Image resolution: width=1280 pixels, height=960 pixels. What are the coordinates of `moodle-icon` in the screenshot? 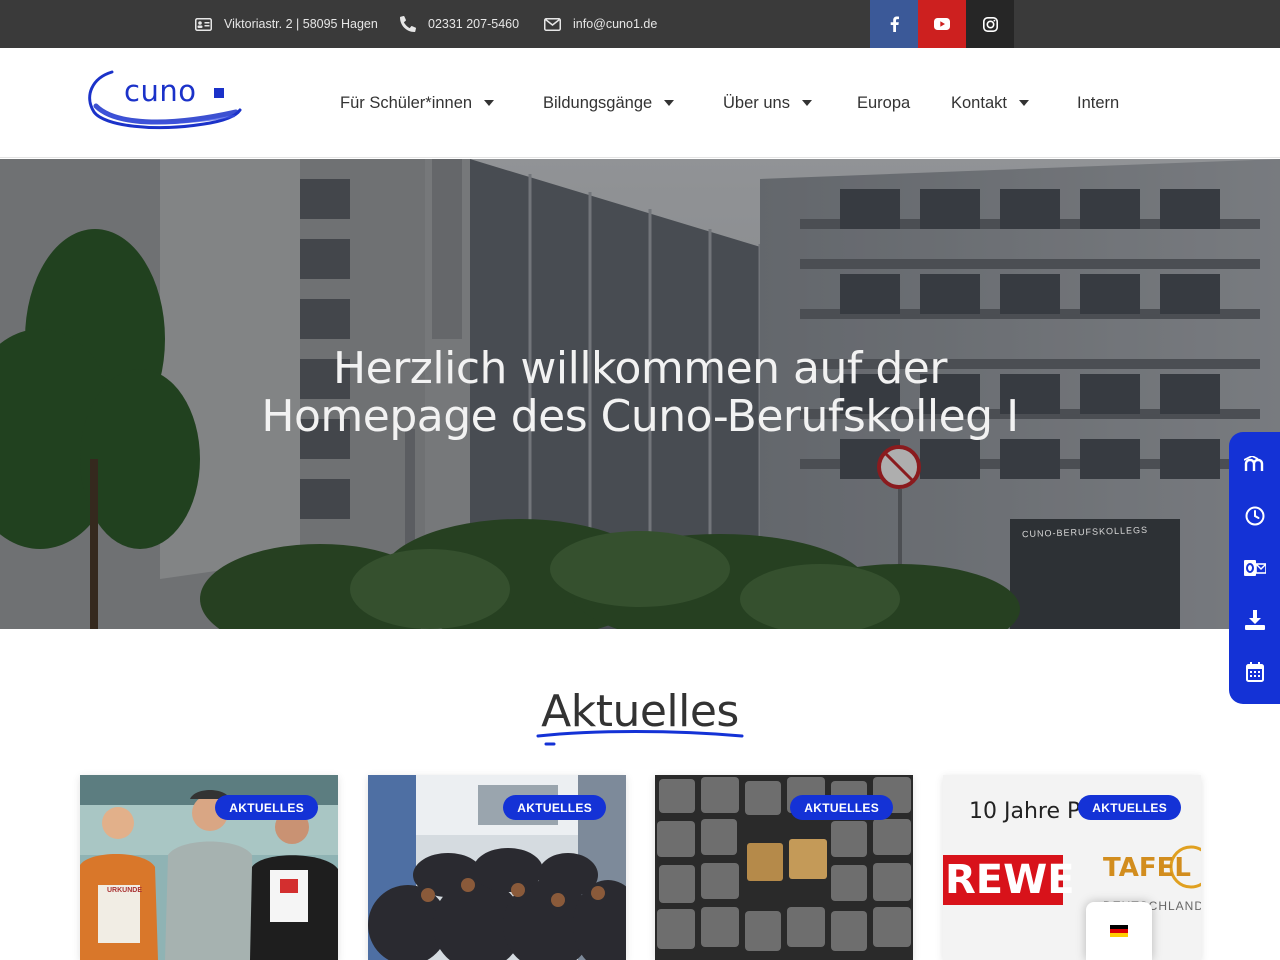 It's located at (1253, 463).